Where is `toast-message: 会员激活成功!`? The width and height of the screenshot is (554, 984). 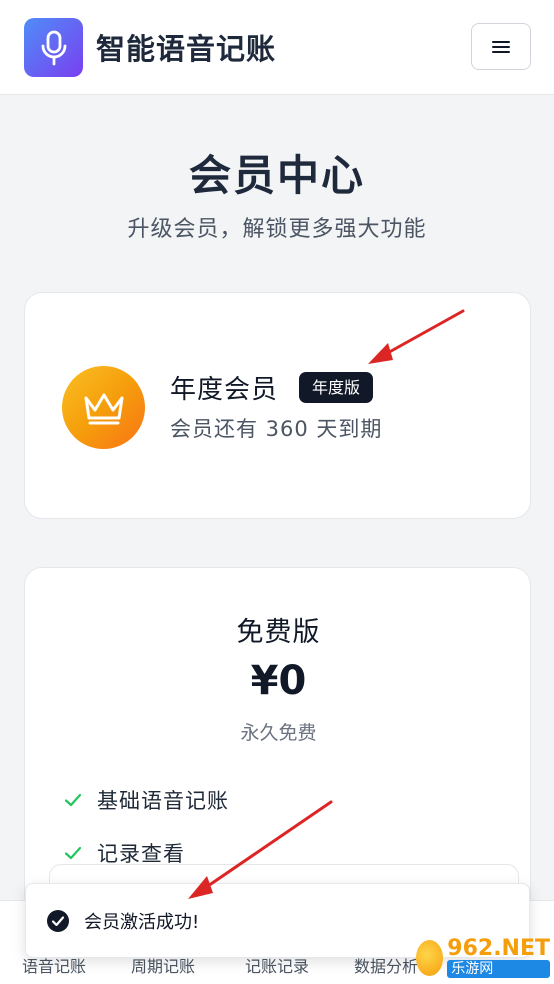 toast-message: 会员激活成功! is located at coordinates (142, 922).